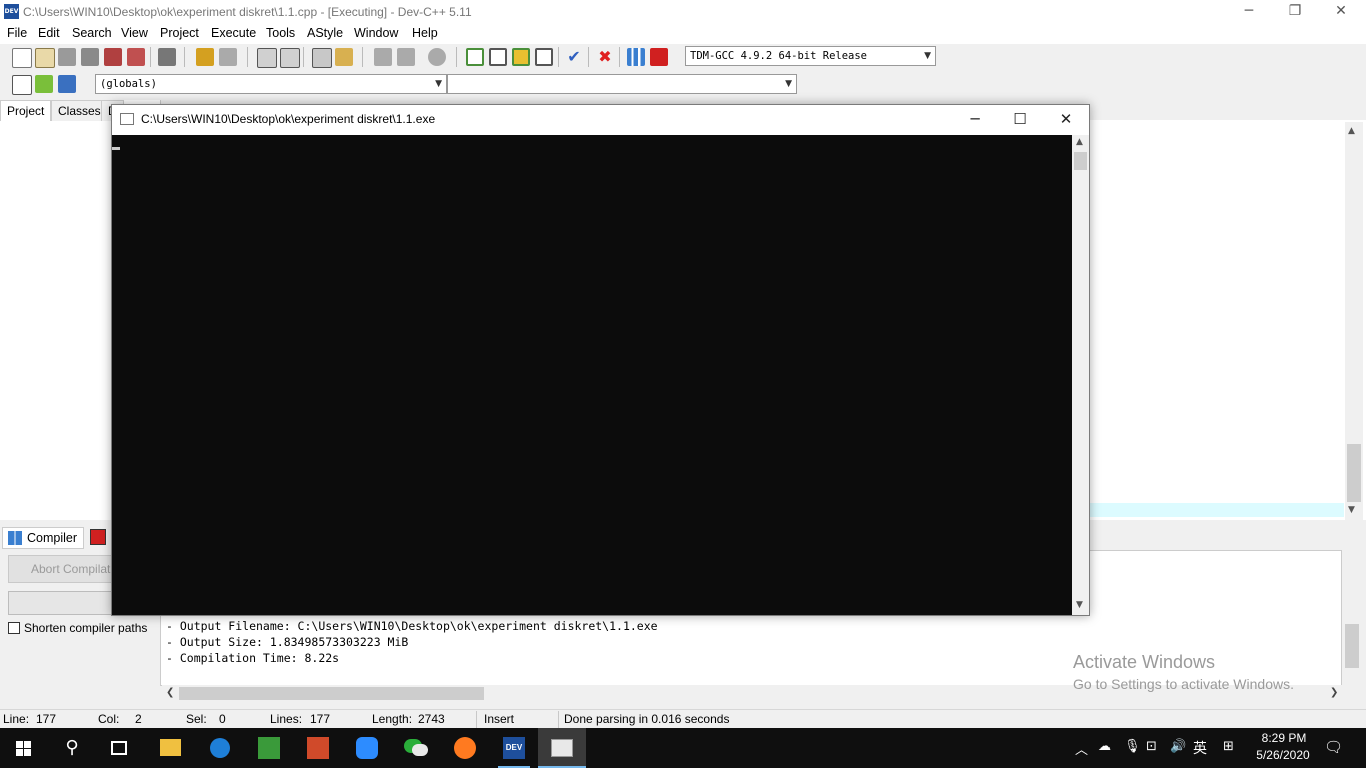 The image size is (1366, 768). Describe the element at coordinates (1080, 161) in the screenshot. I see `console-scrollbar-thumb` at that location.